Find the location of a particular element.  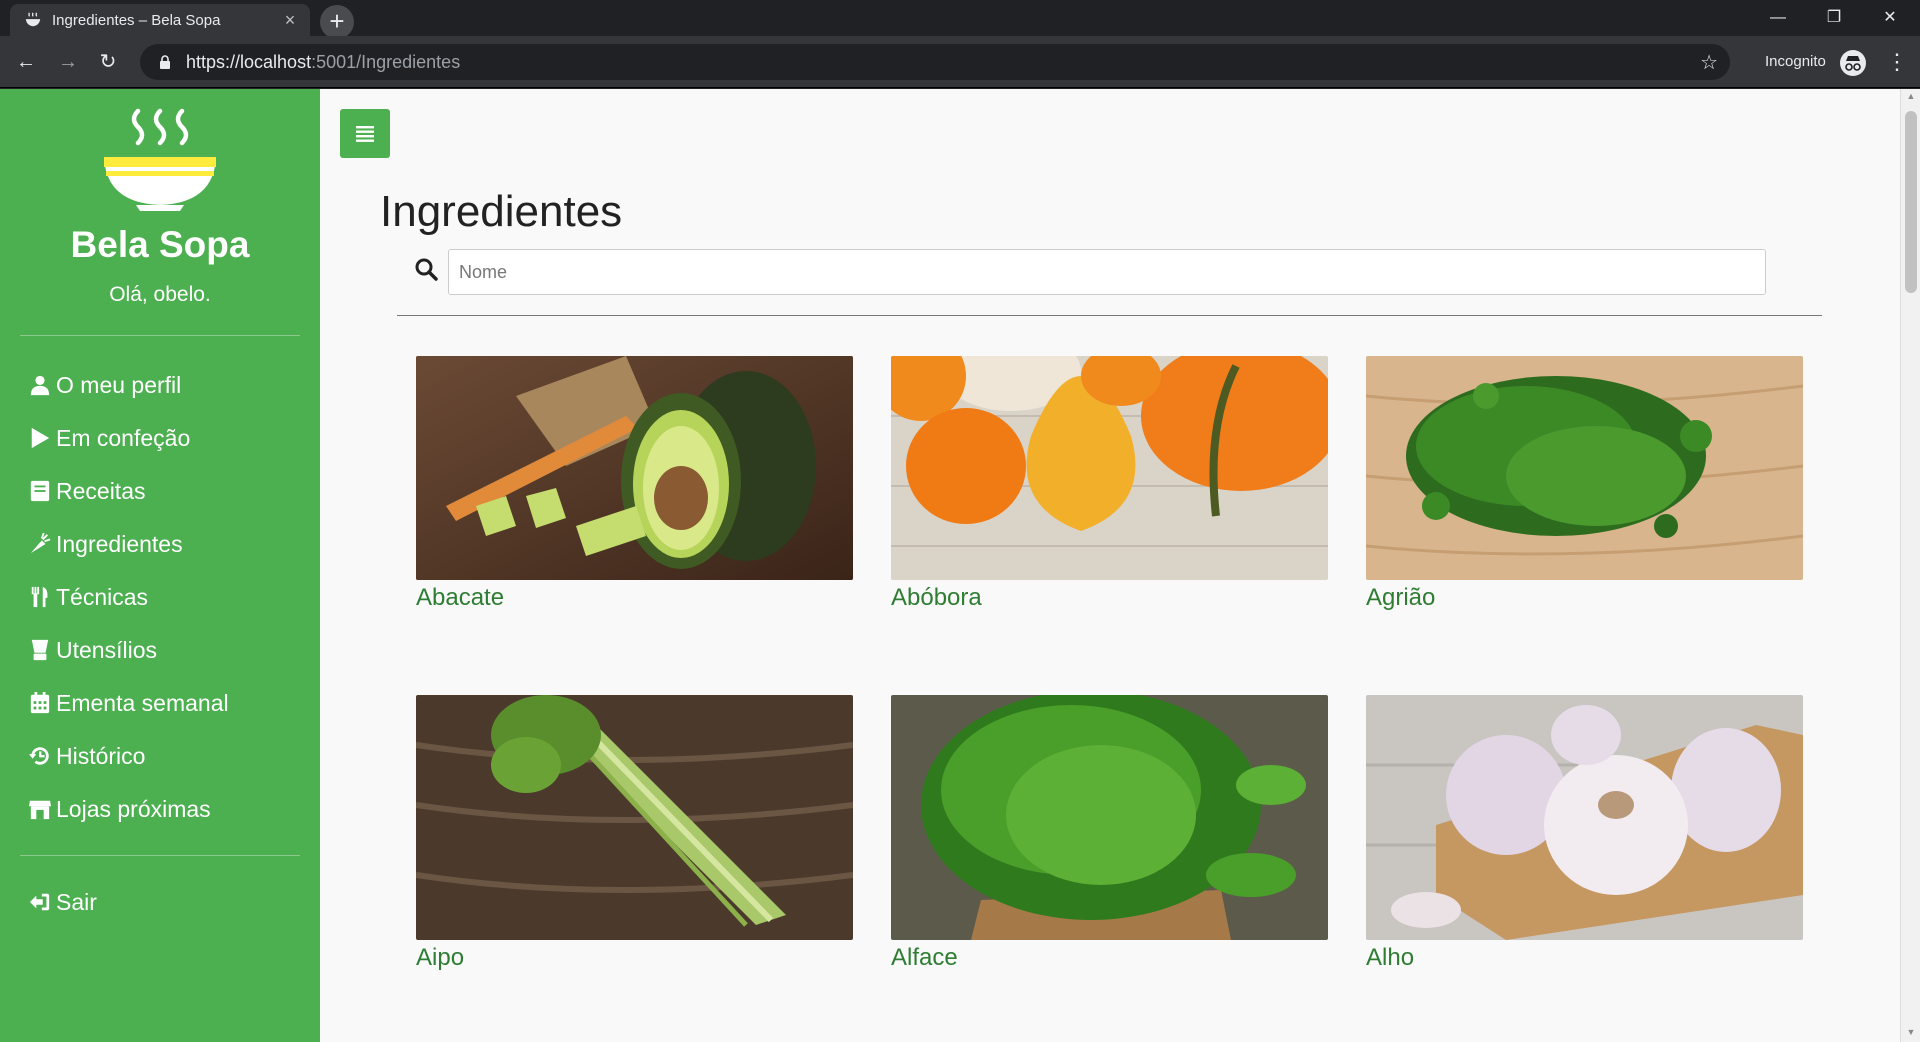

bookmark-star-icon: ☆ is located at coordinates (1709, 62).